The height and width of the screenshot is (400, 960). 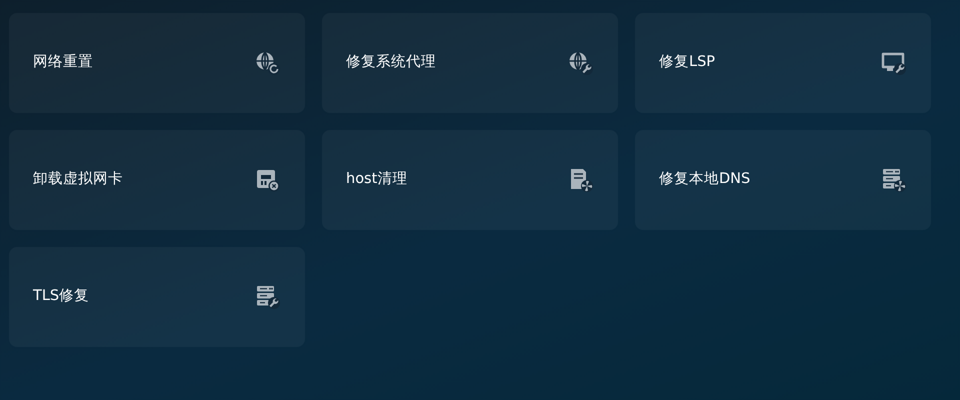 What do you see at coordinates (268, 180) in the screenshot?
I see `network-card-remove-icon` at bounding box center [268, 180].